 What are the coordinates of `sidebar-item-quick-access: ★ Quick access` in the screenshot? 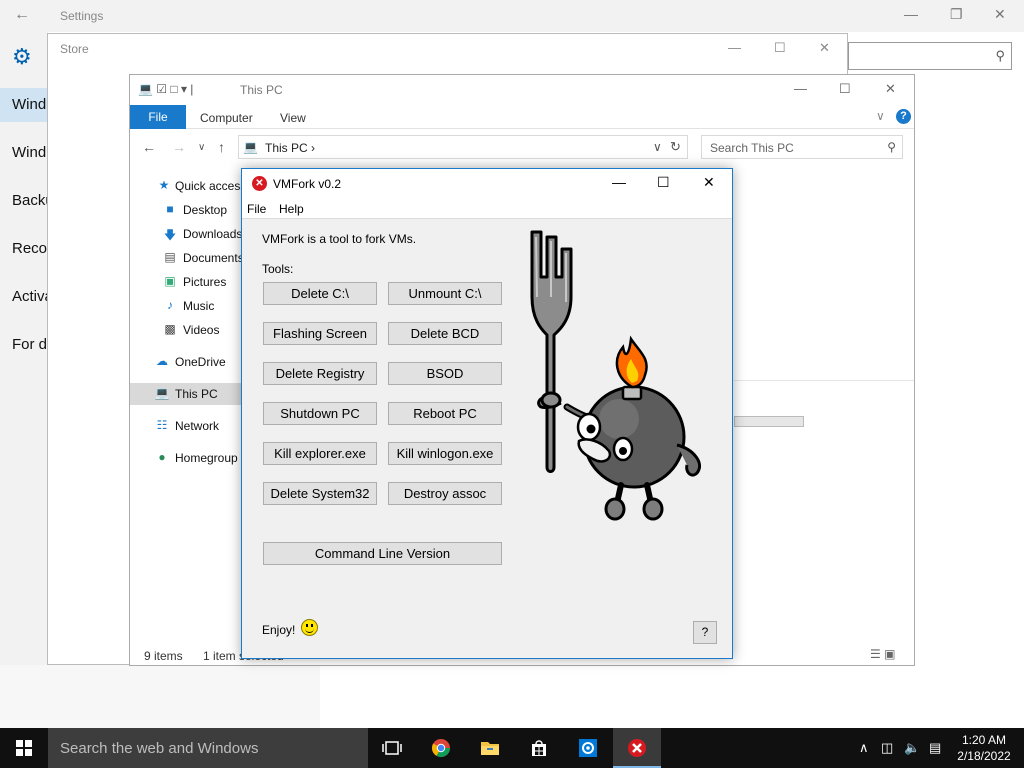 It's located at (188, 186).